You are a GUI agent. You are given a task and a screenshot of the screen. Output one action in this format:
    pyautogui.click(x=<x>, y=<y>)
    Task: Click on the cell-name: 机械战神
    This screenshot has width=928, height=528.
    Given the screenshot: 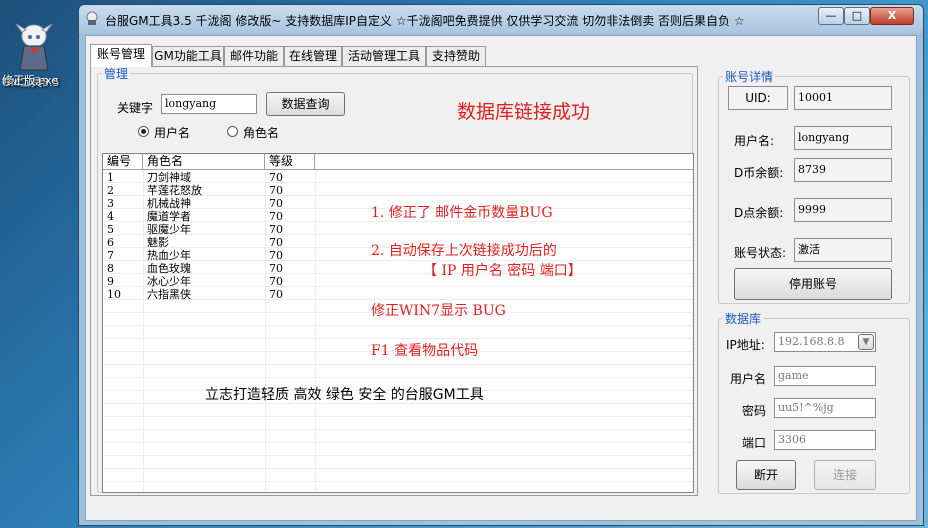 What is the action you would take?
    pyautogui.click(x=169, y=203)
    